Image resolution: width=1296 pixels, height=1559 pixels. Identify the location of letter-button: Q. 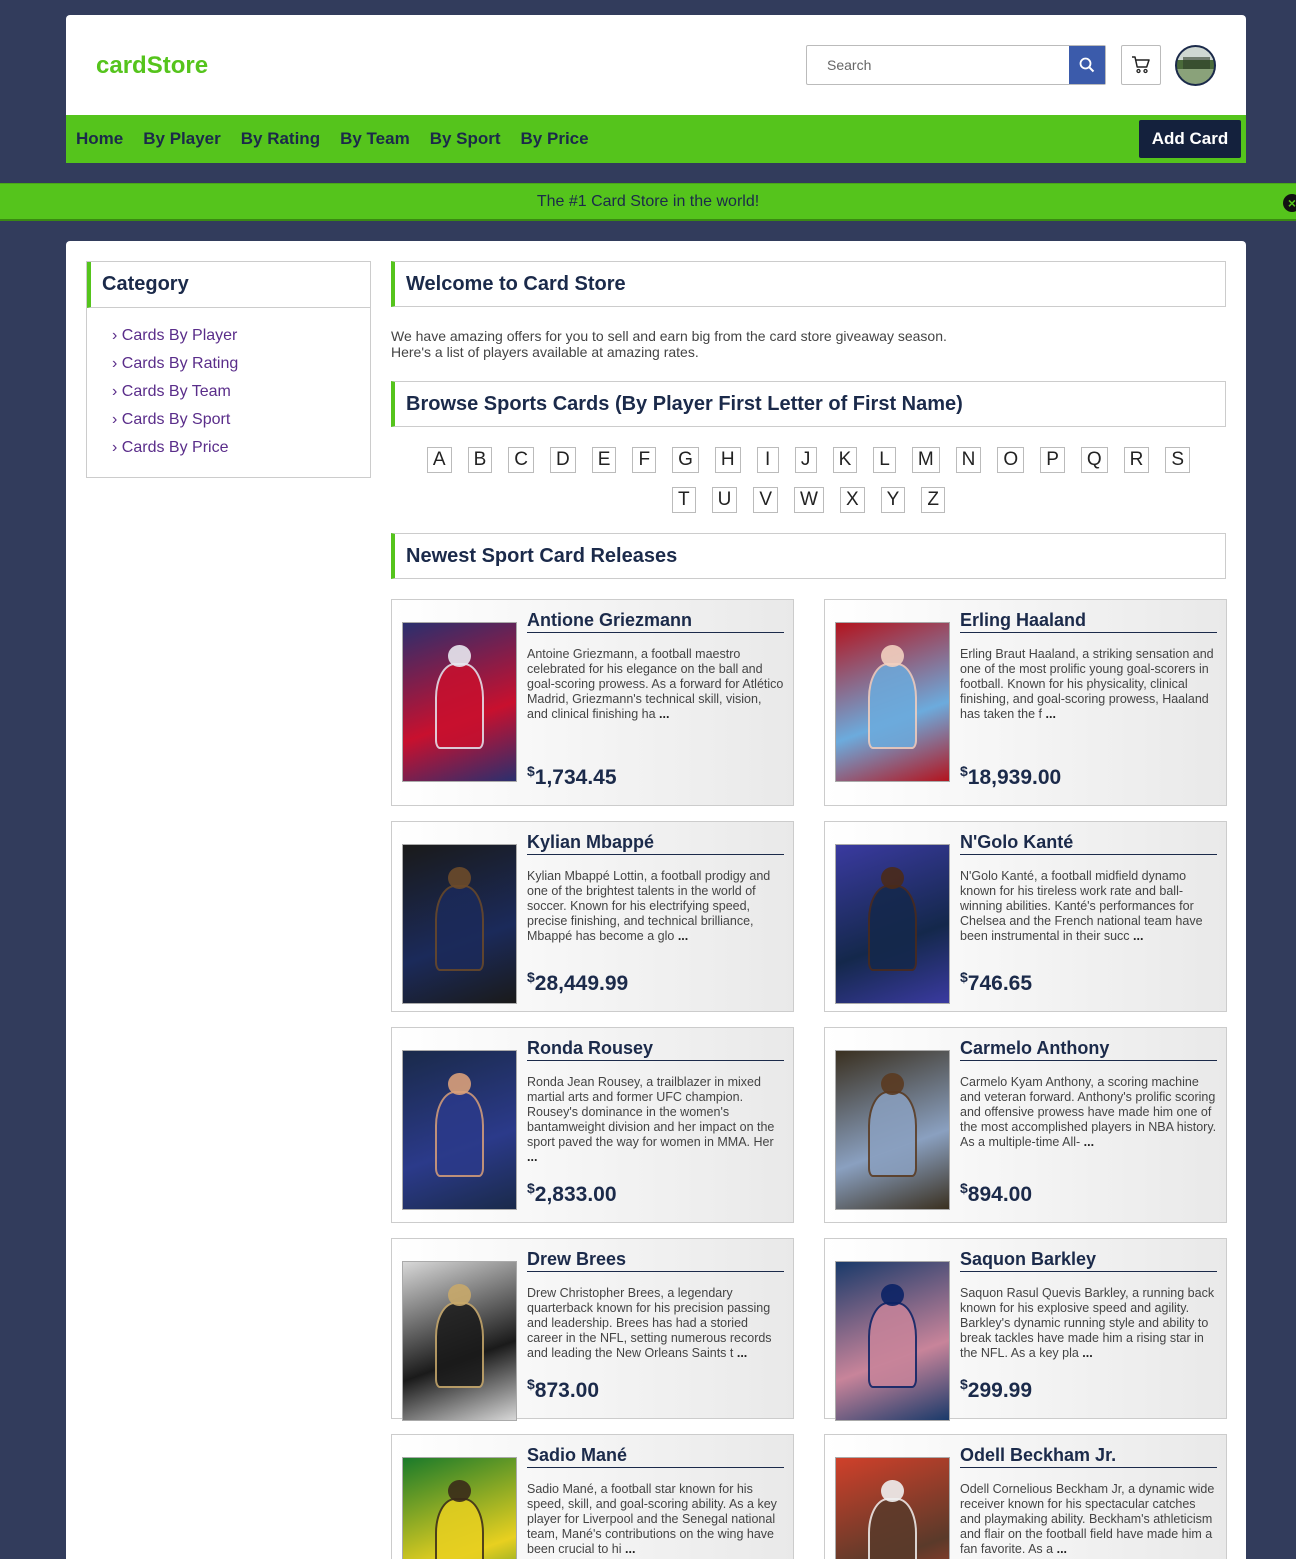
(1094, 460).